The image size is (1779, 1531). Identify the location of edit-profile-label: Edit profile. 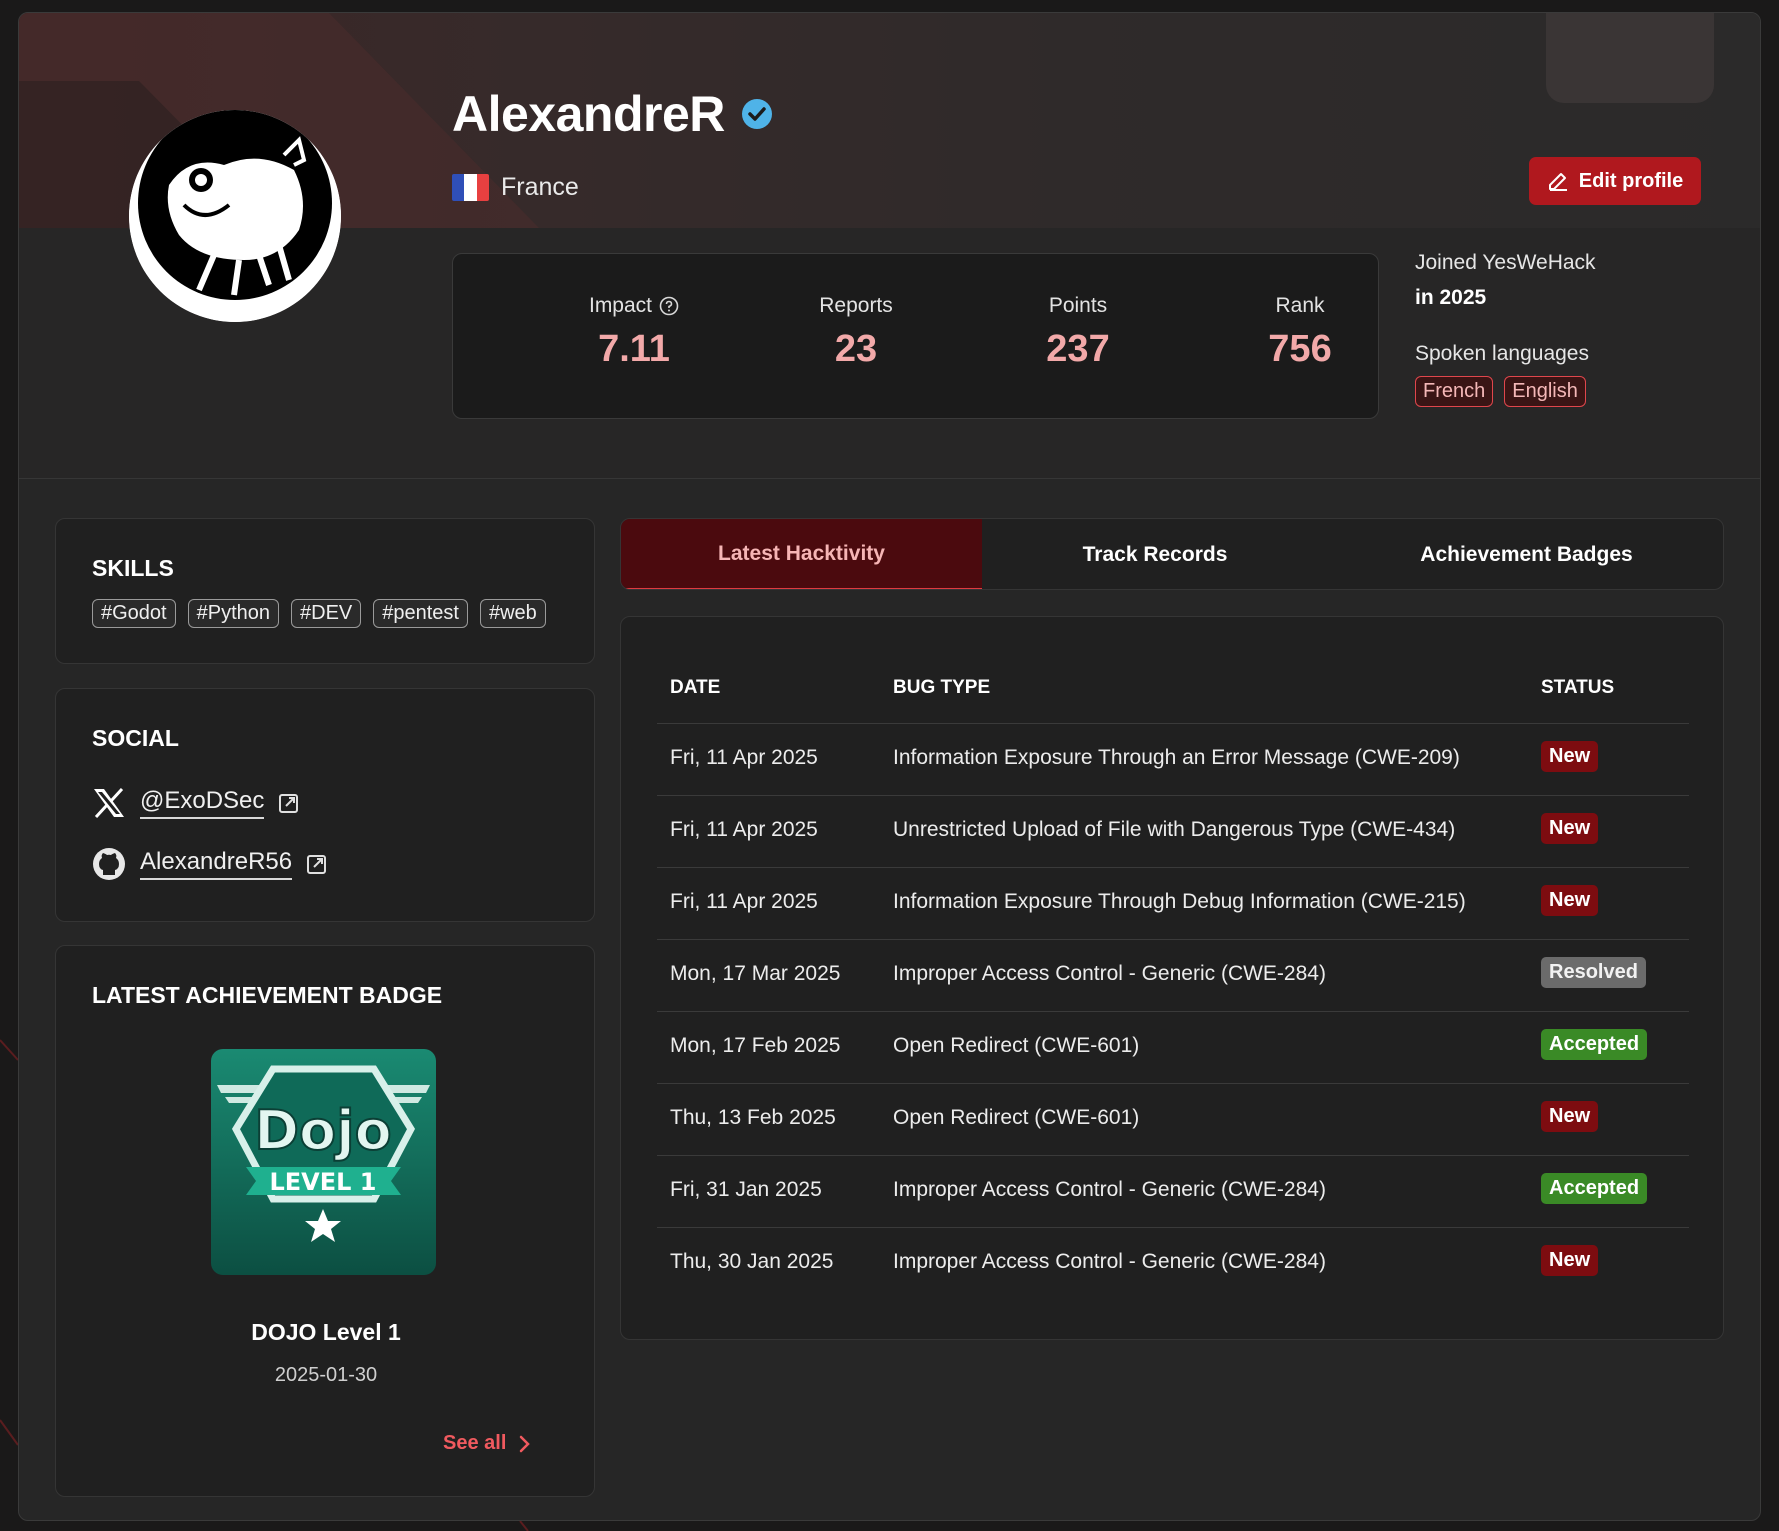
(1631, 180).